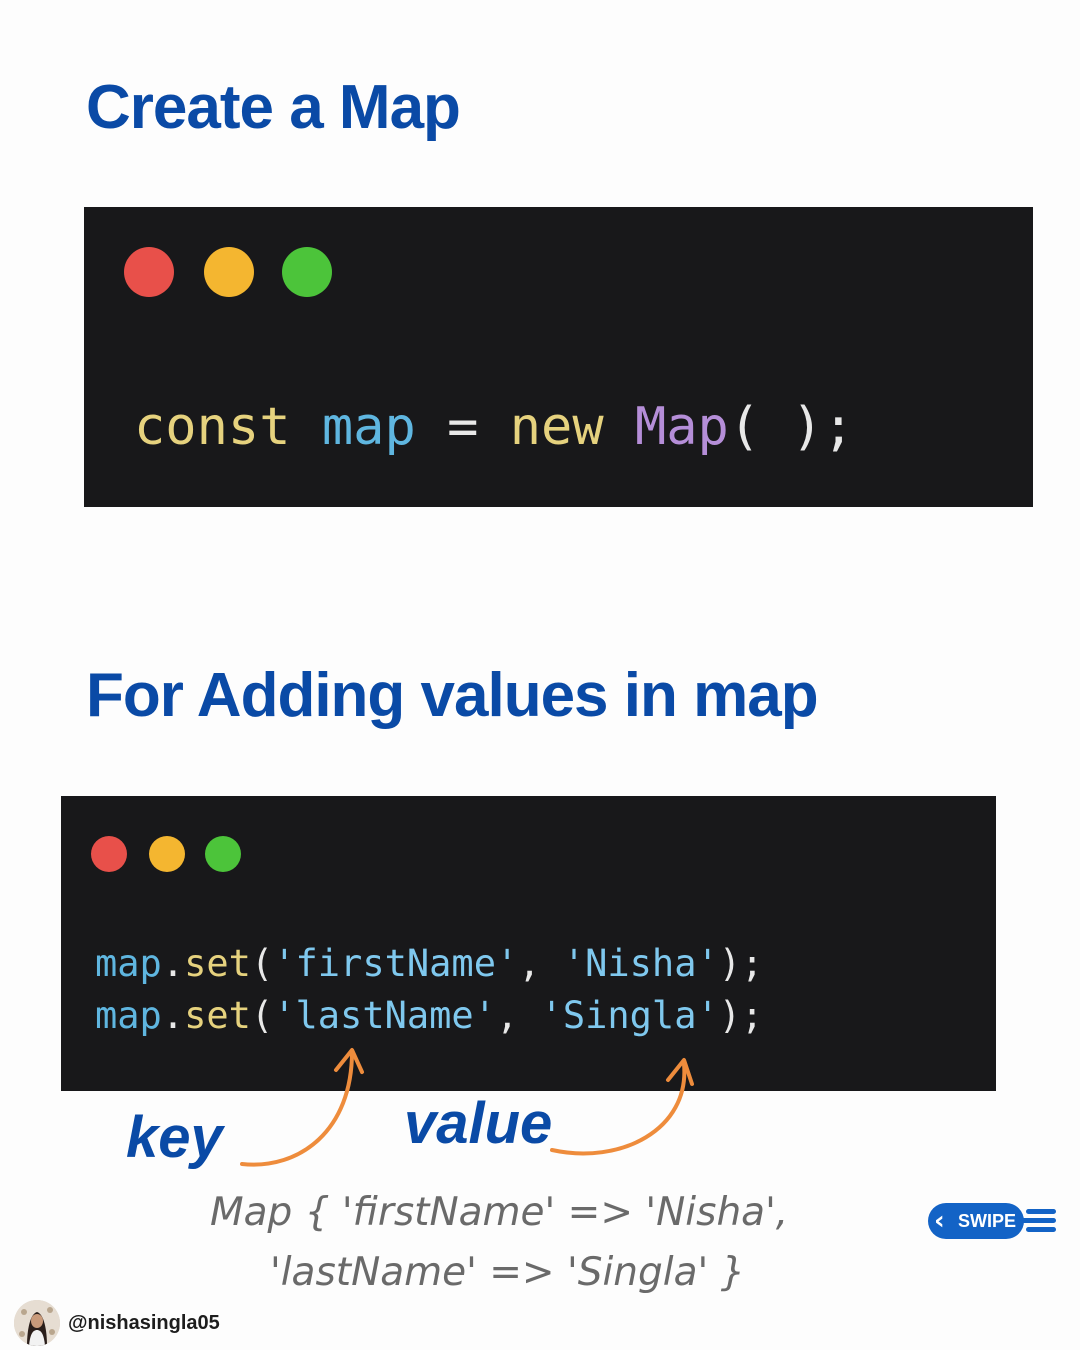  What do you see at coordinates (508, 1272) in the screenshot?
I see `output-line-2: 'lastName' => 'Singla' }` at bounding box center [508, 1272].